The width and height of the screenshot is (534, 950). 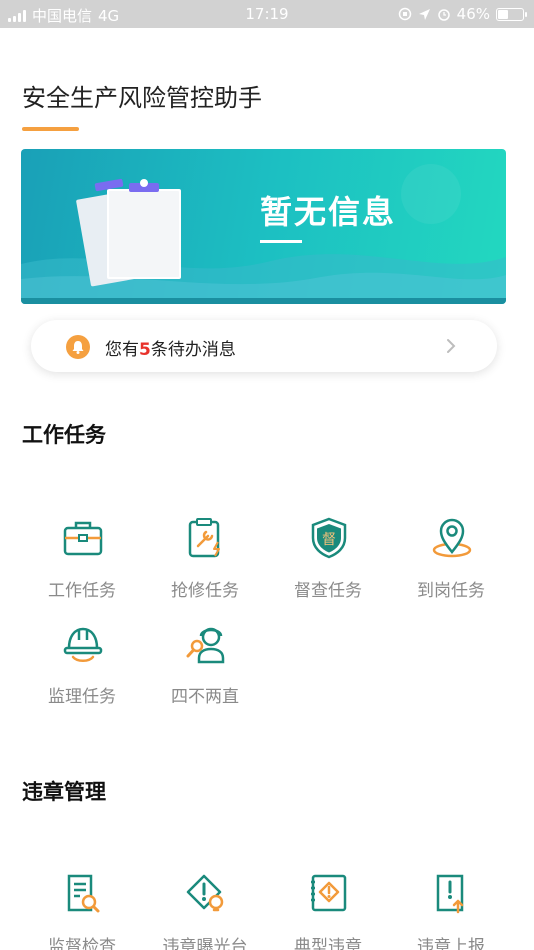 I want to click on tile-exposure: 违章曝光台, so click(x=205, y=911).